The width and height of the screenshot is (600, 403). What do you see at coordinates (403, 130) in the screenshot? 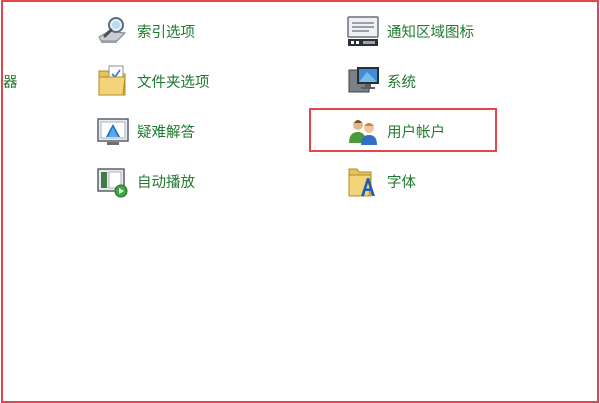
I see `annotation-highlight-box` at bounding box center [403, 130].